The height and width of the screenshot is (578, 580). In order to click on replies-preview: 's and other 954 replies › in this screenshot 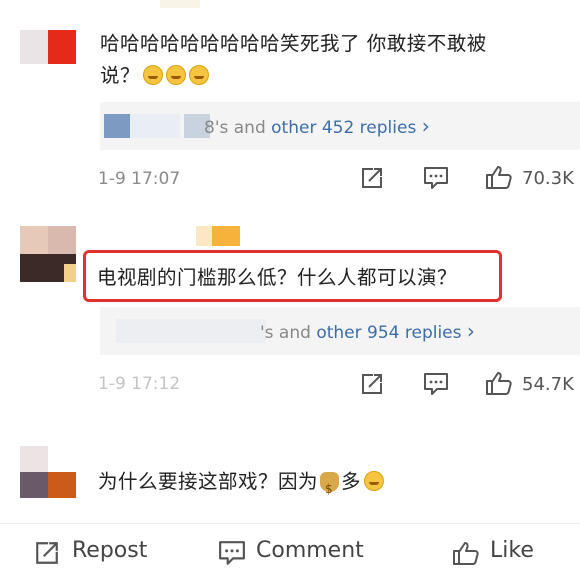, I will do `click(340, 331)`.